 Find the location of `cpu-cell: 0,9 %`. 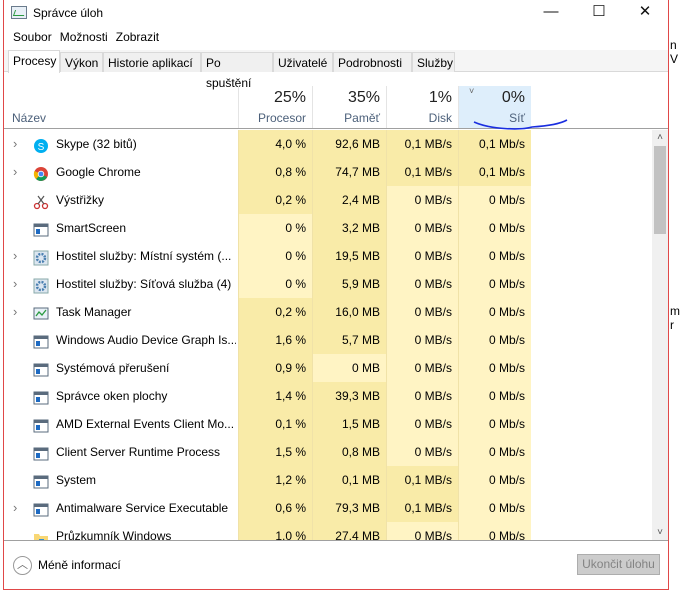

cpu-cell: 0,9 % is located at coordinates (275, 368).